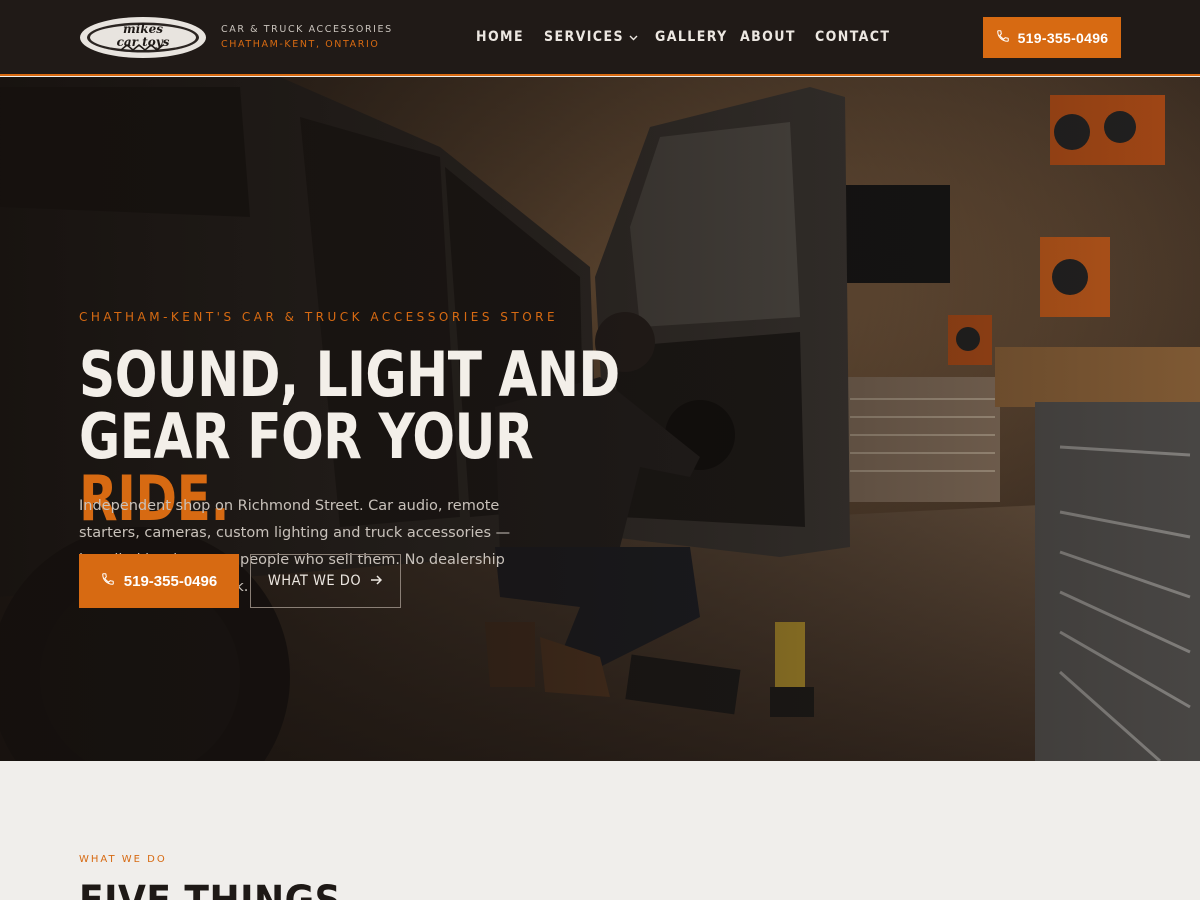  What do you see at coordinates (1063, 37) in the screenshot?
I see `header-phone-label: 519-355-0496` at bounding box center [1063, 37].